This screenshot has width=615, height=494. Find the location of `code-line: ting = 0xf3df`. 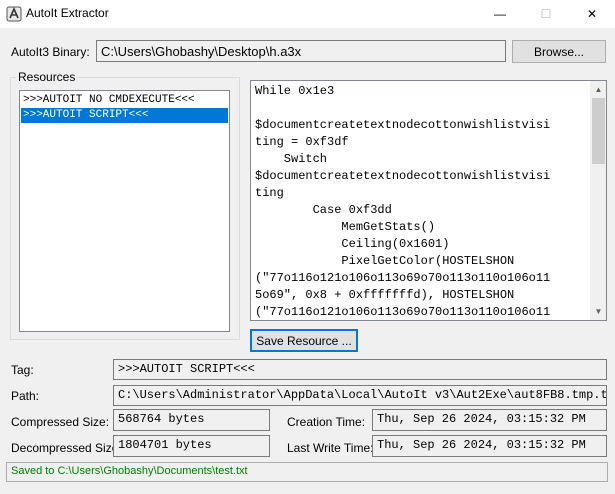

code-line: ting = 0xf3df is located at coordinates (302, 142).